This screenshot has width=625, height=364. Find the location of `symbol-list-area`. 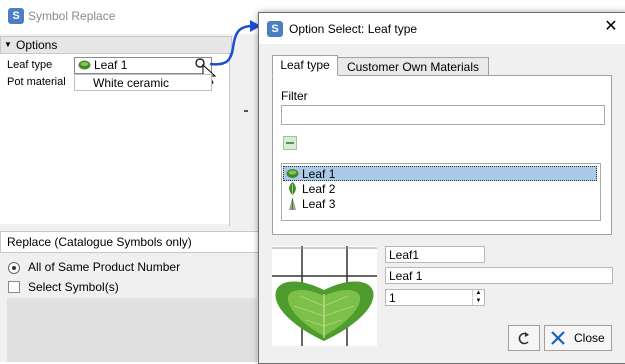

symbol-list-area is located at coordinates (132, 330).